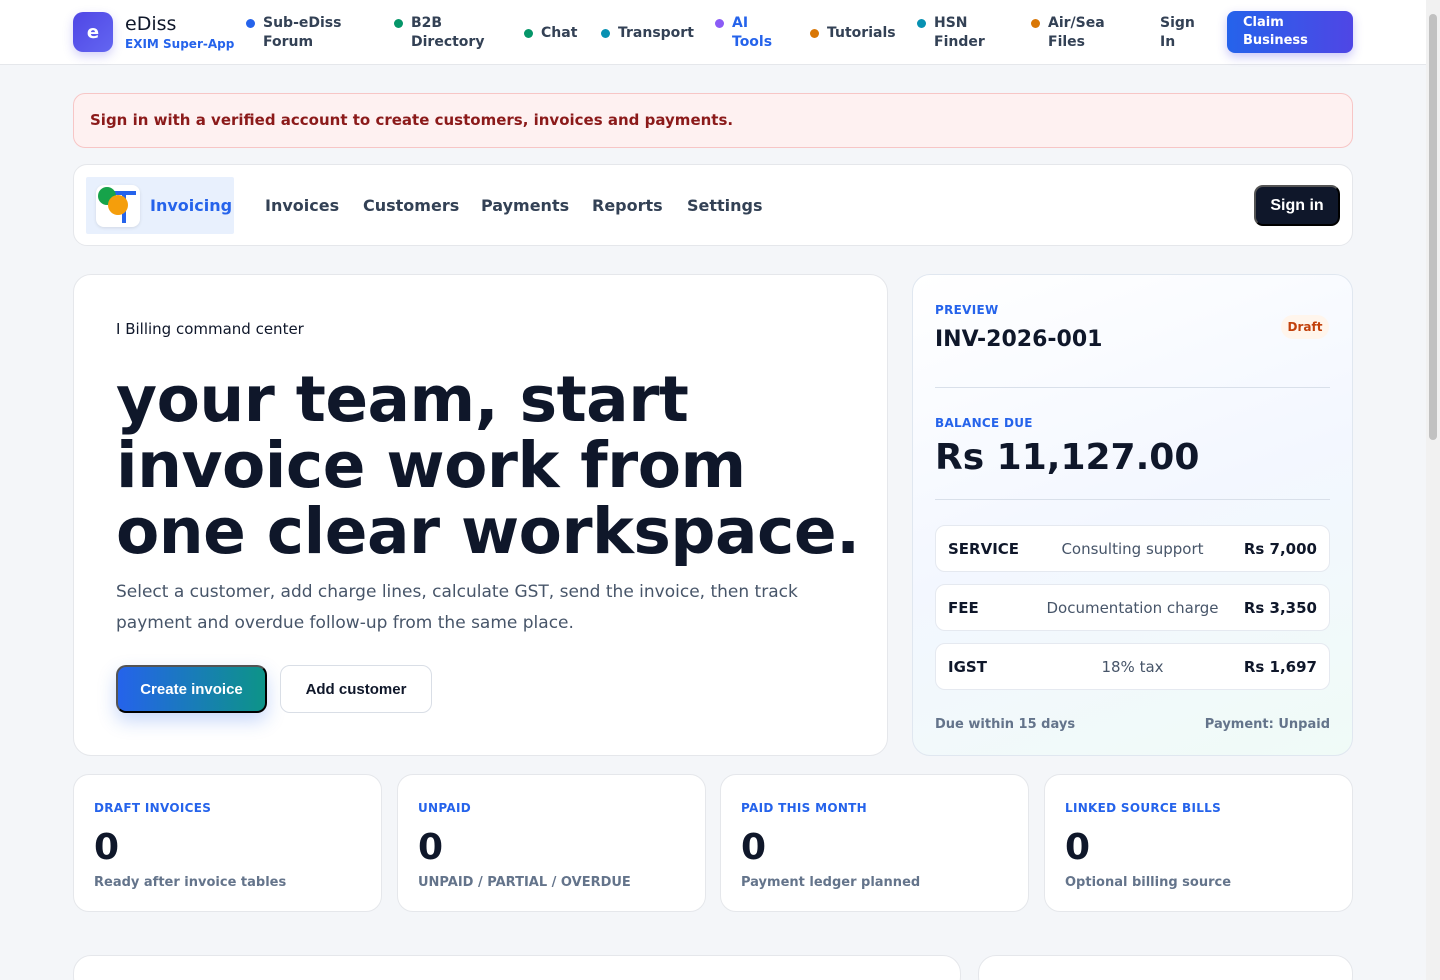  What do you see at coordinates (302, 205) in the screenshot?
I see `subnav-item-invoices: Invoices` at bounding box center [302, 205].